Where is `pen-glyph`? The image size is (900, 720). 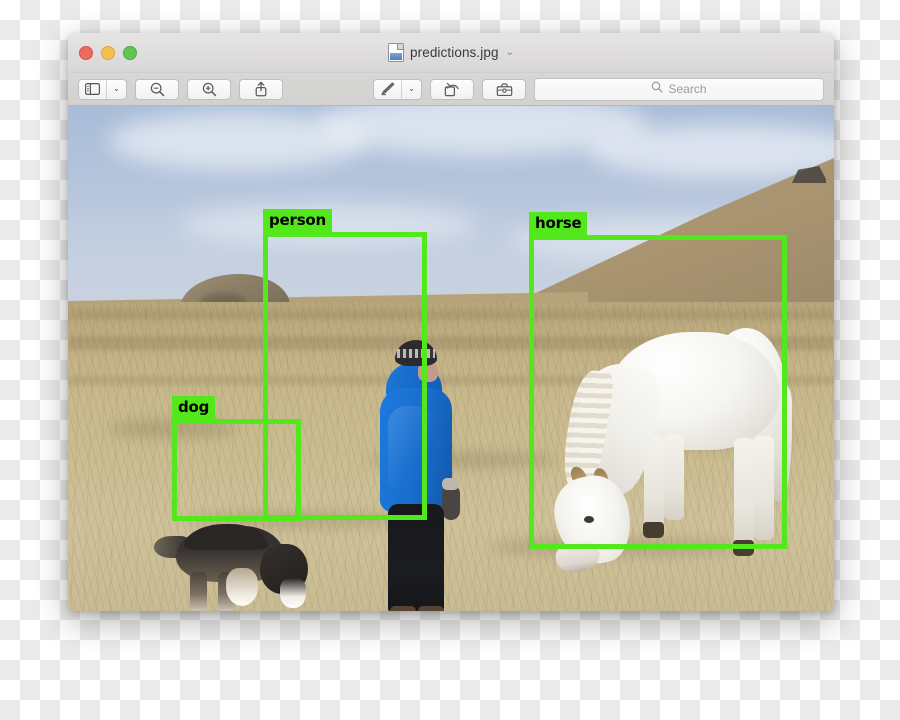 pen-glyph is located at coordinates (387, 89).